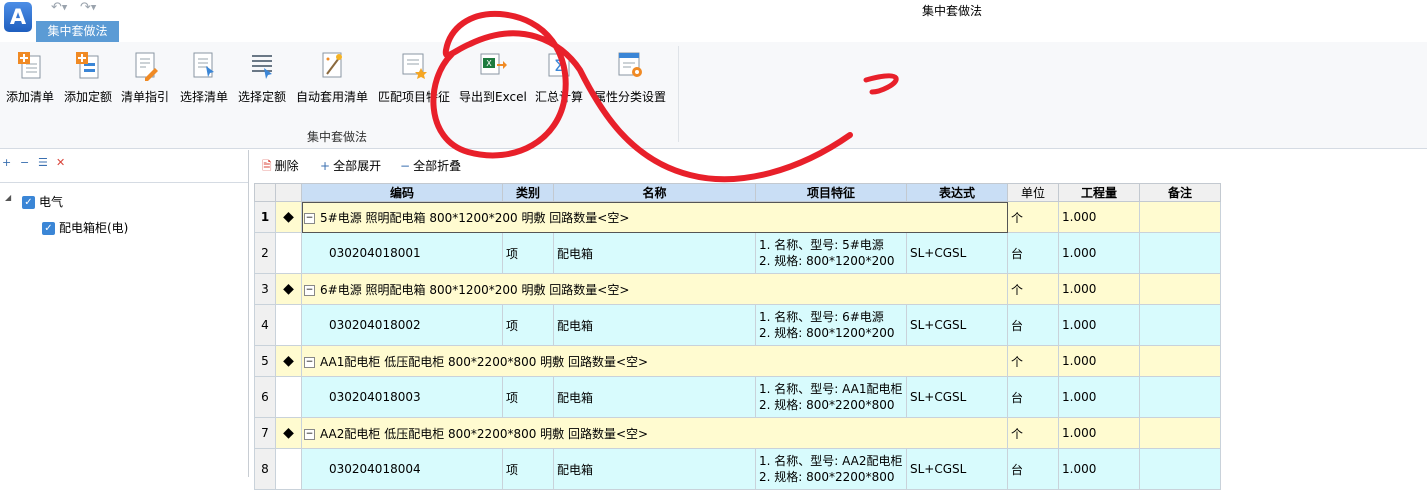 The height and width of the screenshot is (490, 1427). What do you see at coordinates (831, 397) in the screenshot?
I see `features-cell: 1. 名称、型号: AA1配电柜 2. 规格: 800*2200*800` at bounding box center [831, 397].